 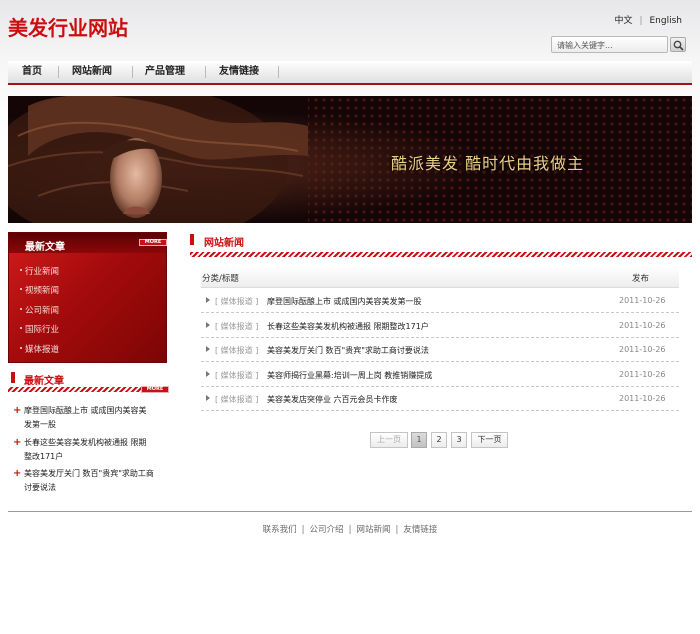 I want to click on search-icon, so click(x=678, y=45).